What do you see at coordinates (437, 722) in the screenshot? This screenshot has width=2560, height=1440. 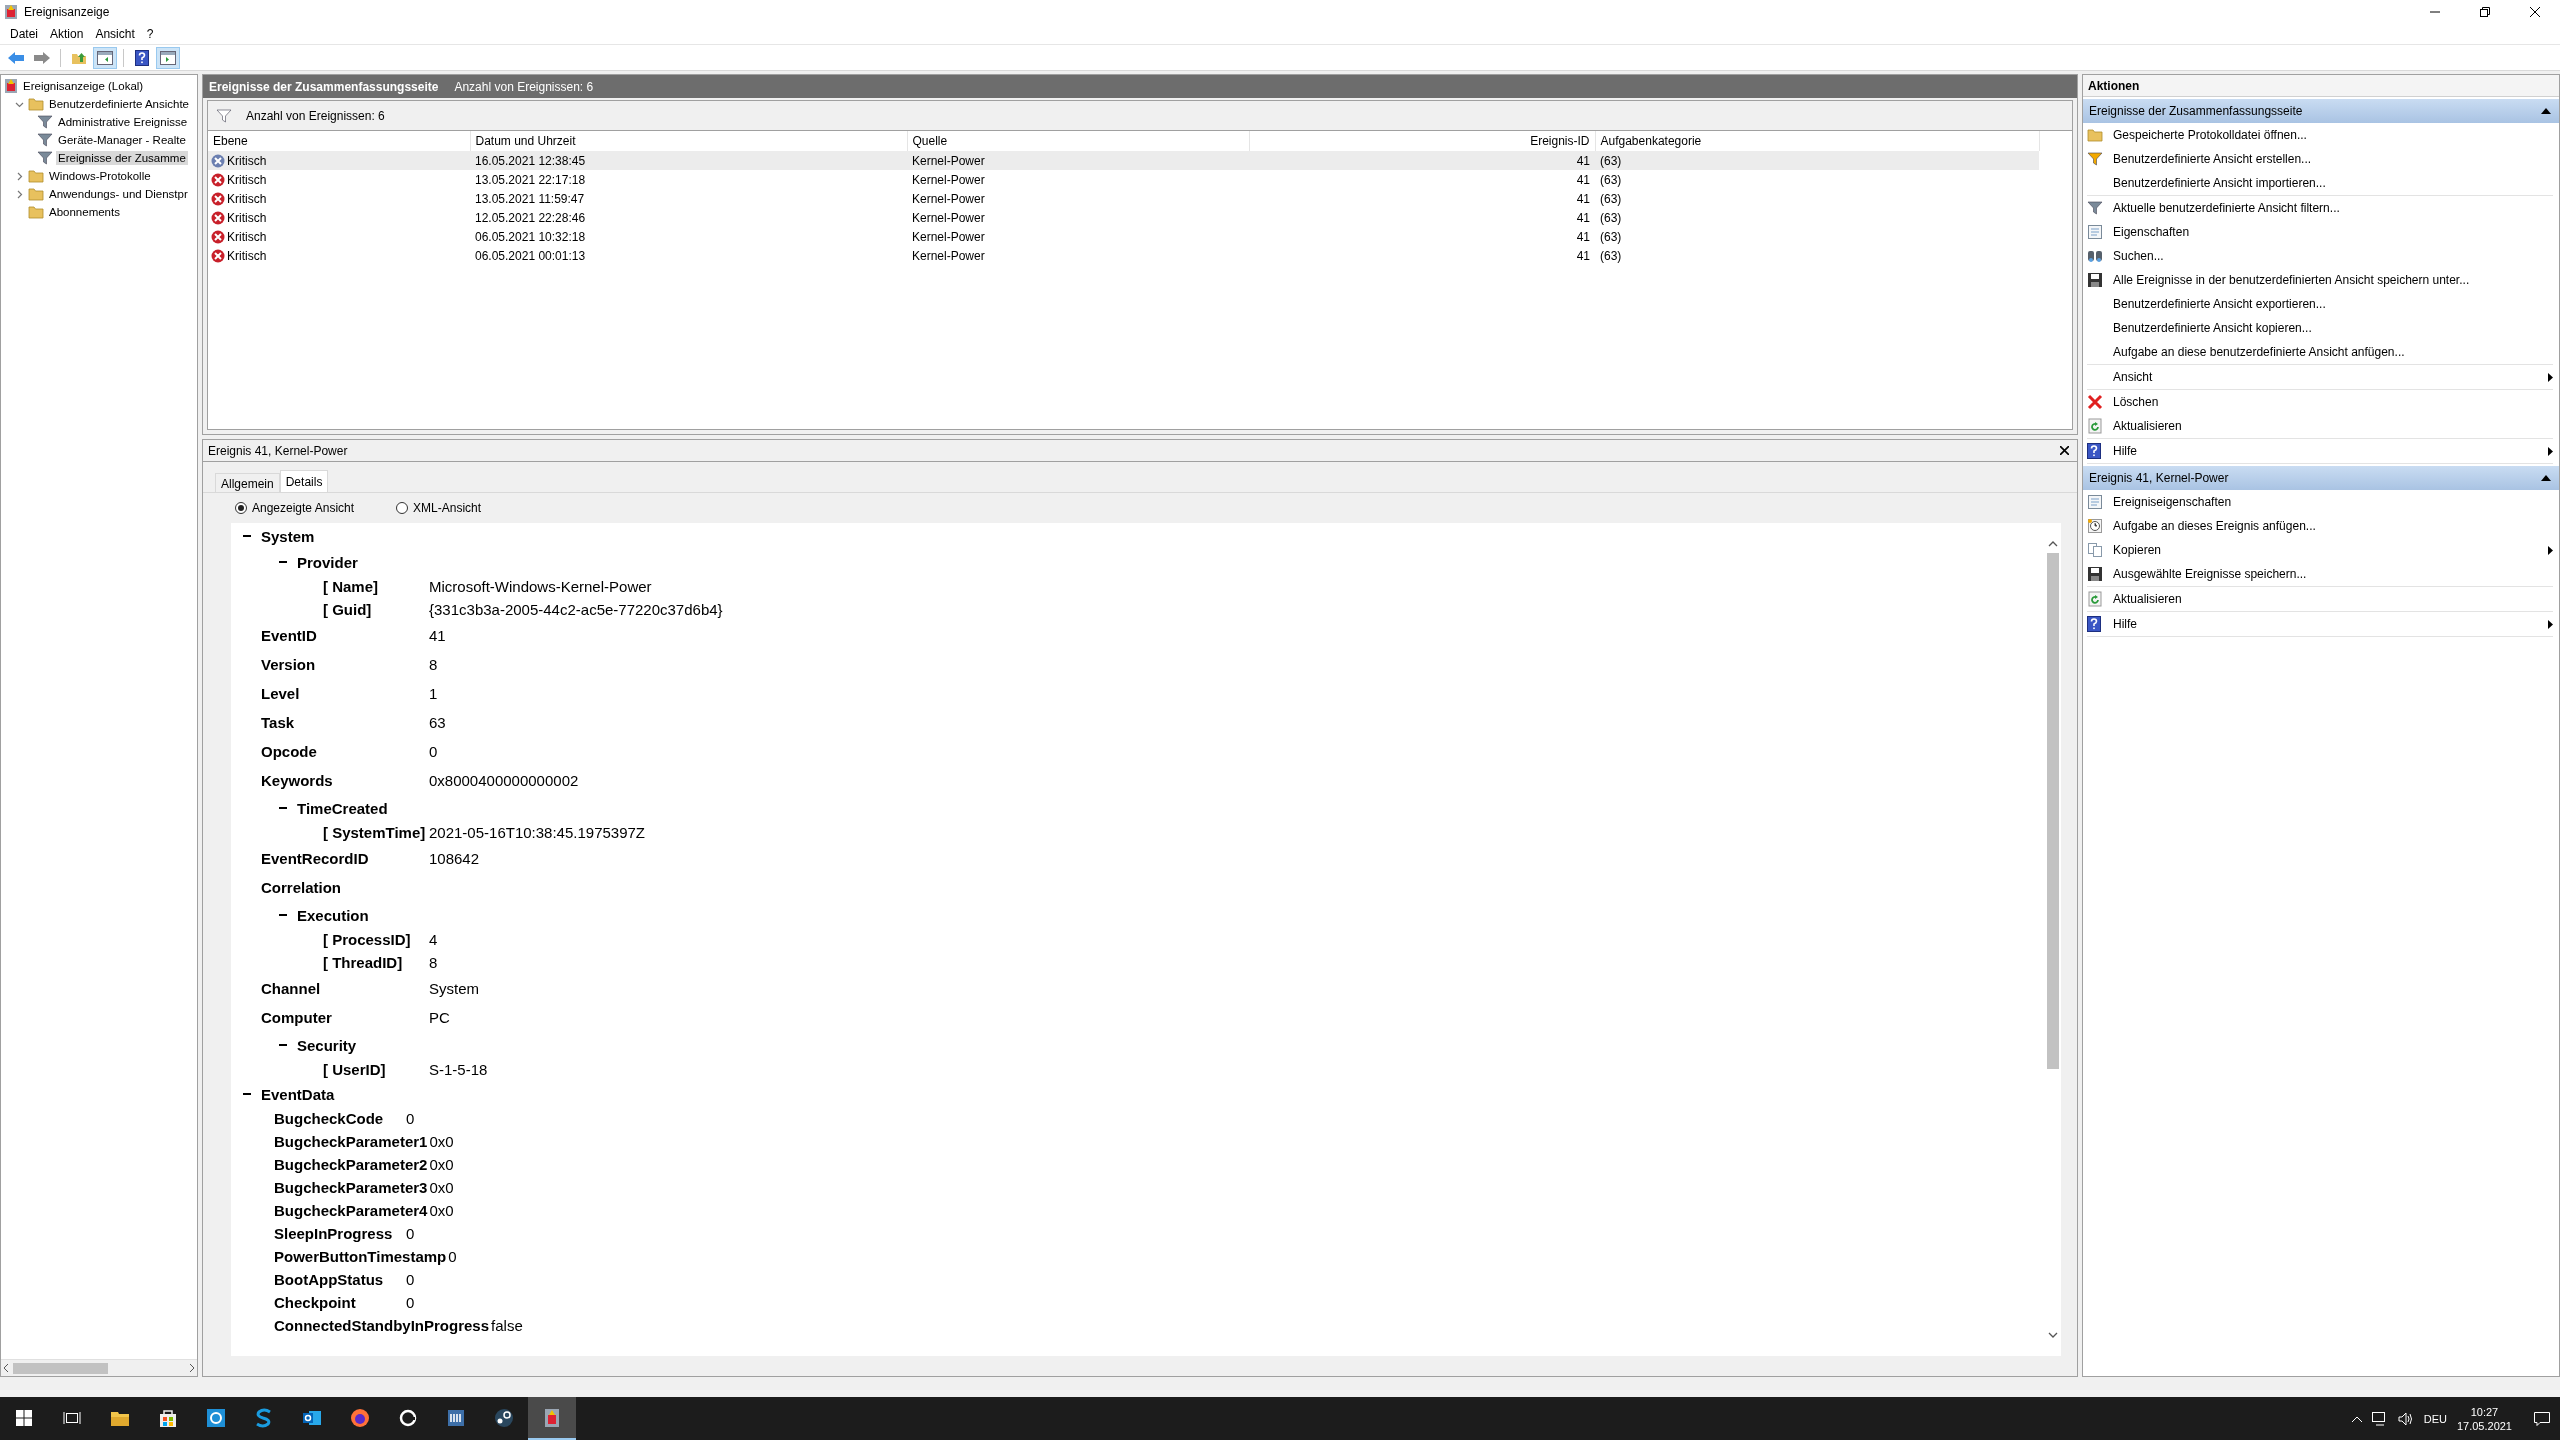 I see `detail-value: 63` at bounding box center [437, 722].